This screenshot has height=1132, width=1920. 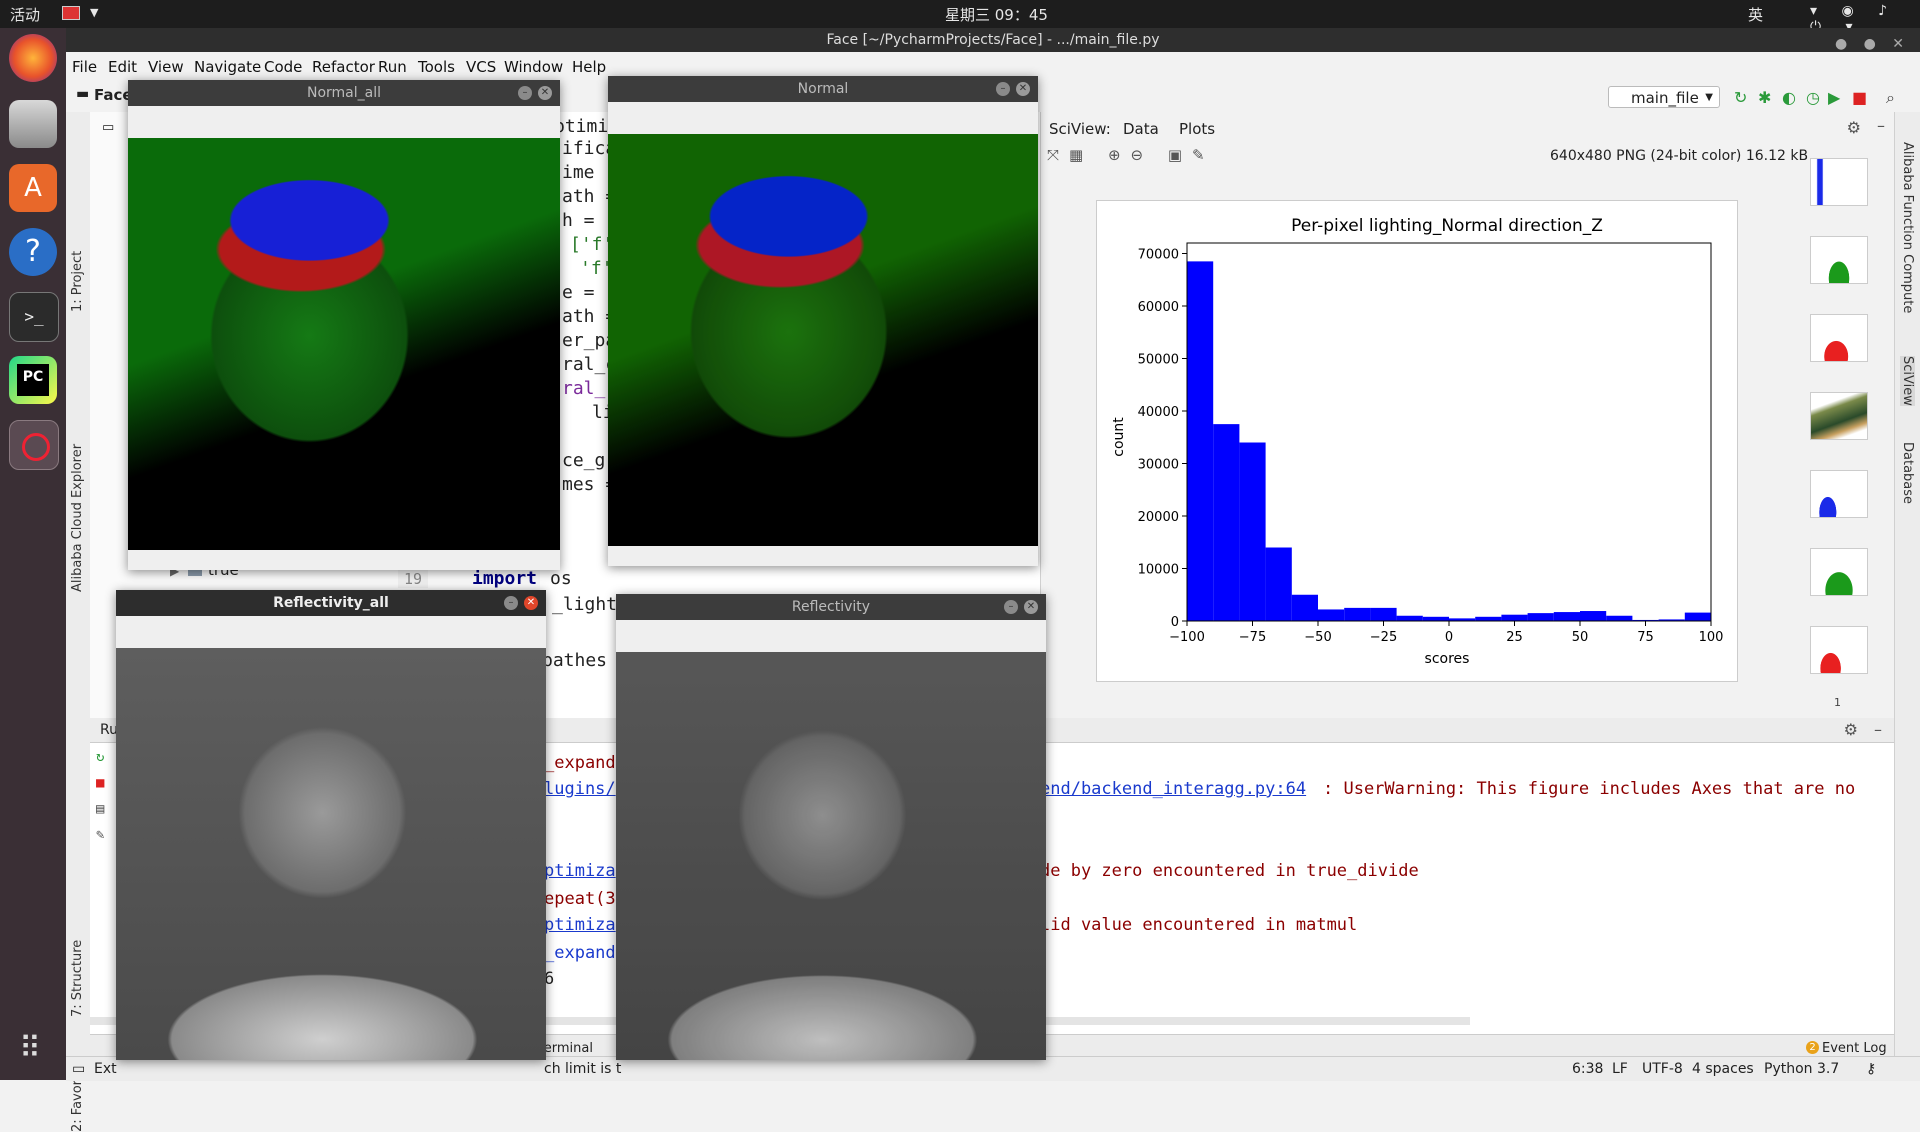 I want to click on tab-data: Data, so click(x=1141, y=129).